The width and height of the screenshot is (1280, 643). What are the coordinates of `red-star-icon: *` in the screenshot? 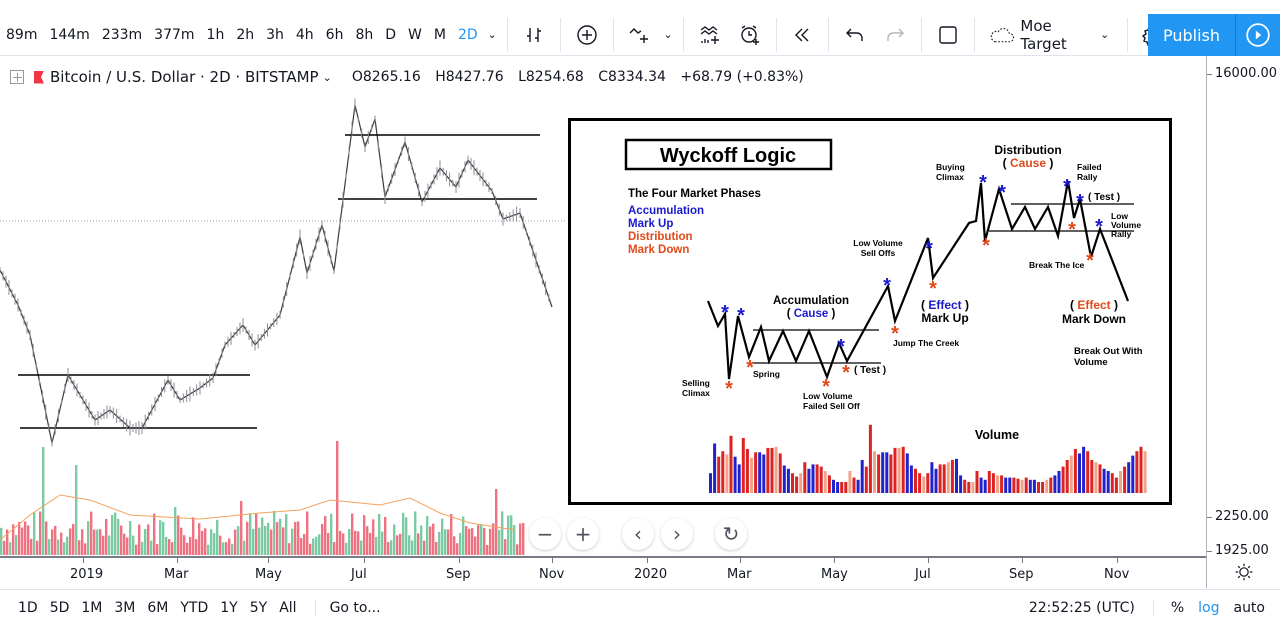 It's located at (1090, 261).